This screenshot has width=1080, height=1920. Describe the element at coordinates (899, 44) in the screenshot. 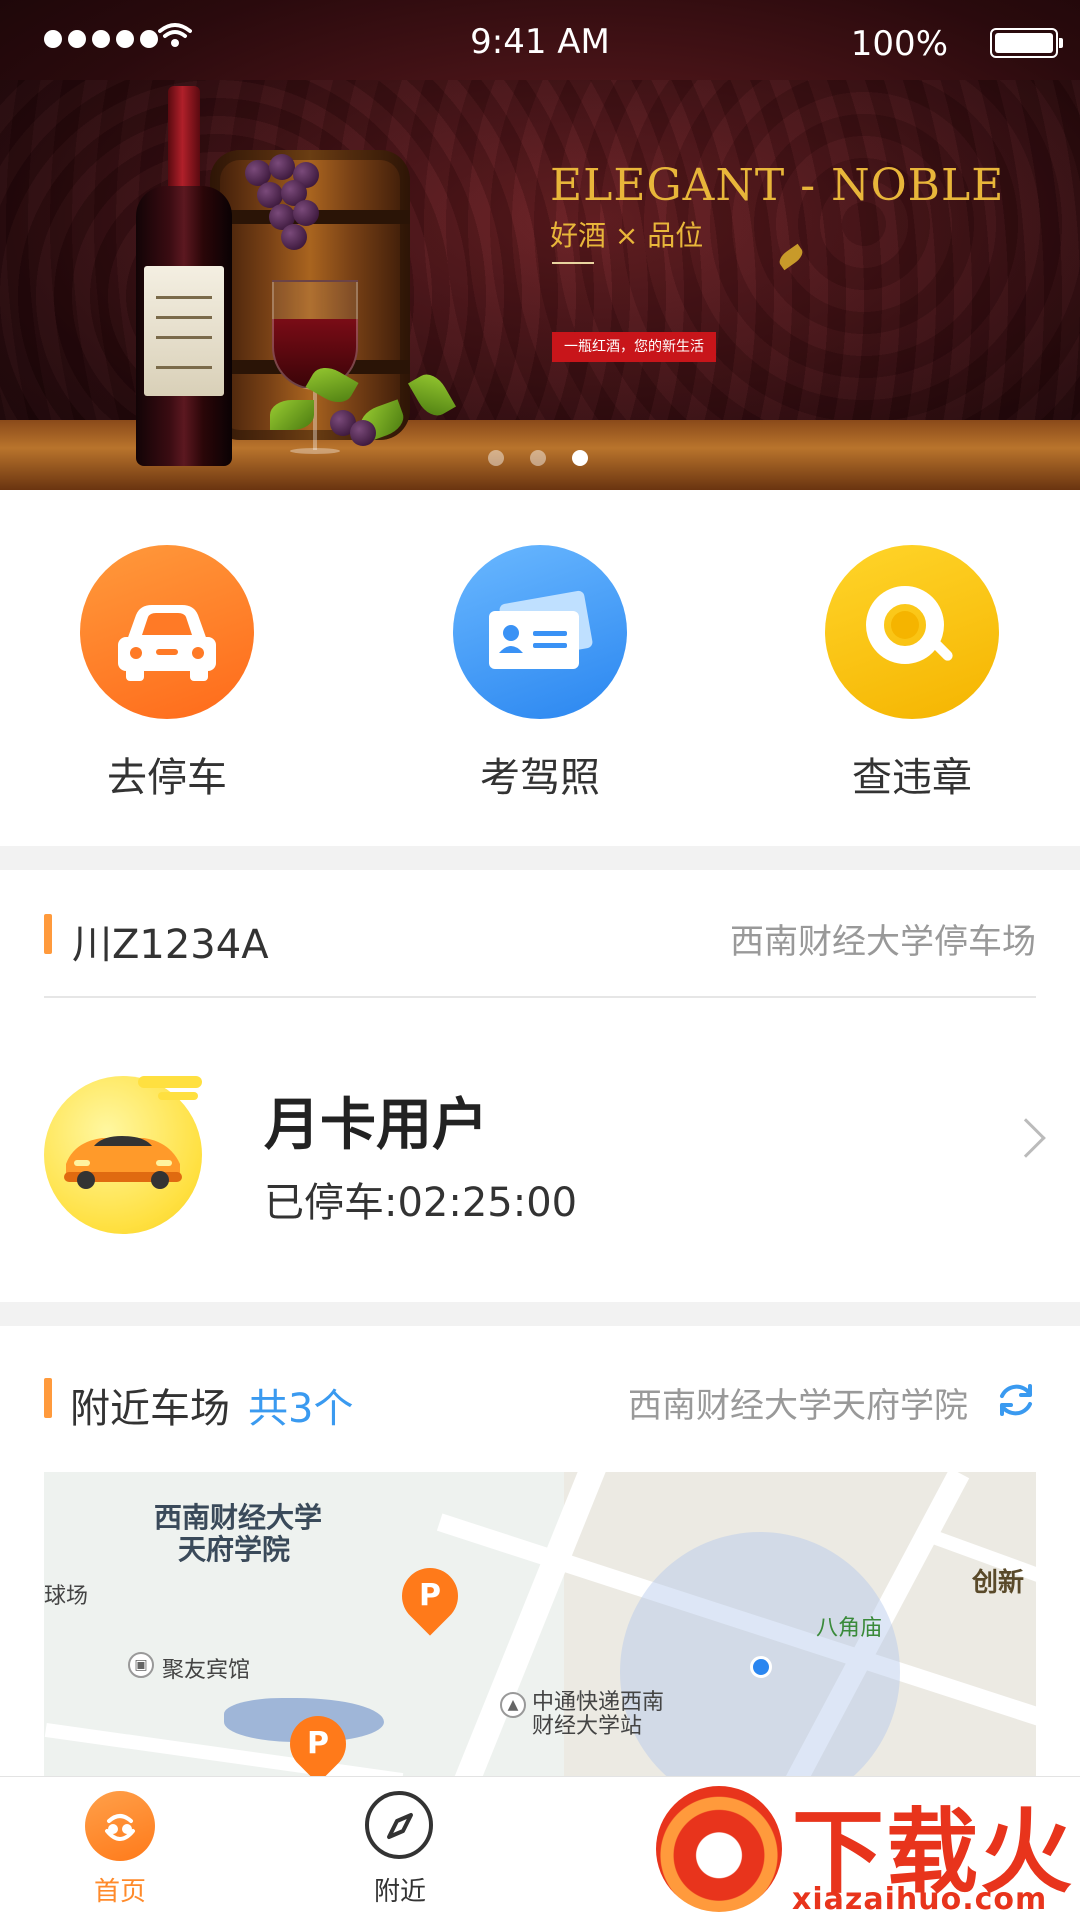

I see `battery-percent: 100%` at that location.